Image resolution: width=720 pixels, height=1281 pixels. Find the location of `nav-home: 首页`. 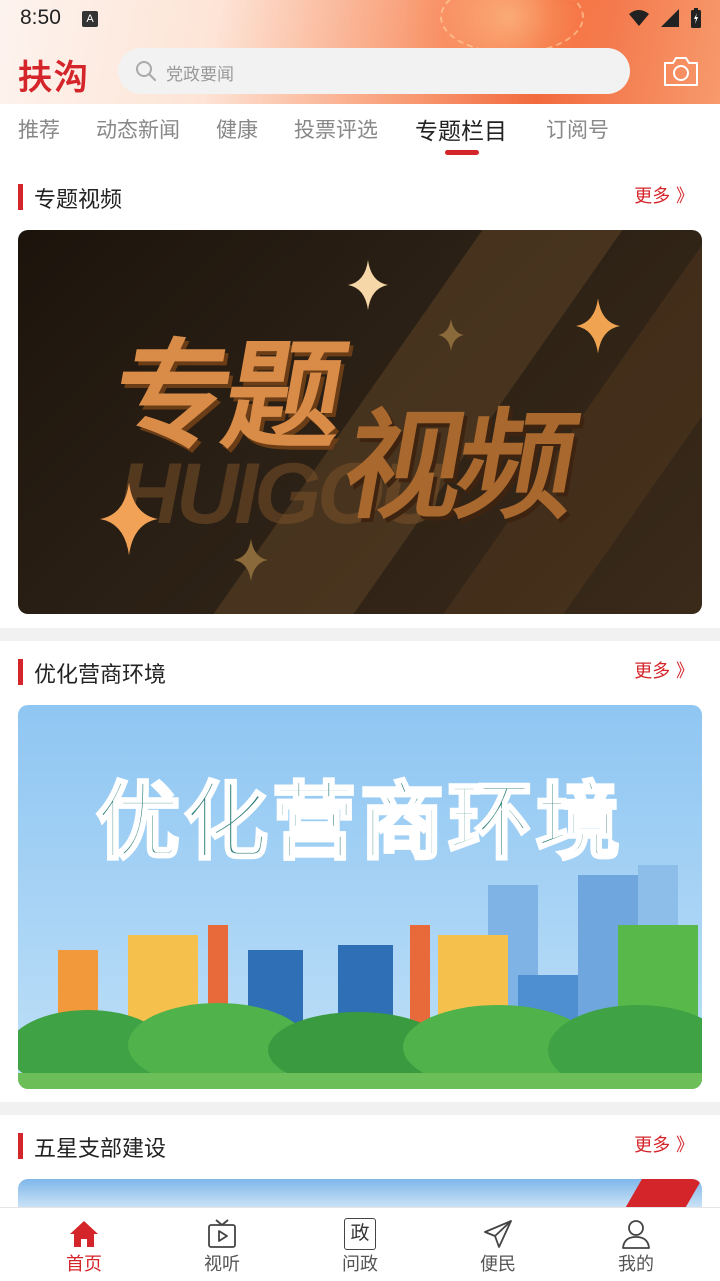

nav-home: 首页 is located at coordinates (84, 1244).